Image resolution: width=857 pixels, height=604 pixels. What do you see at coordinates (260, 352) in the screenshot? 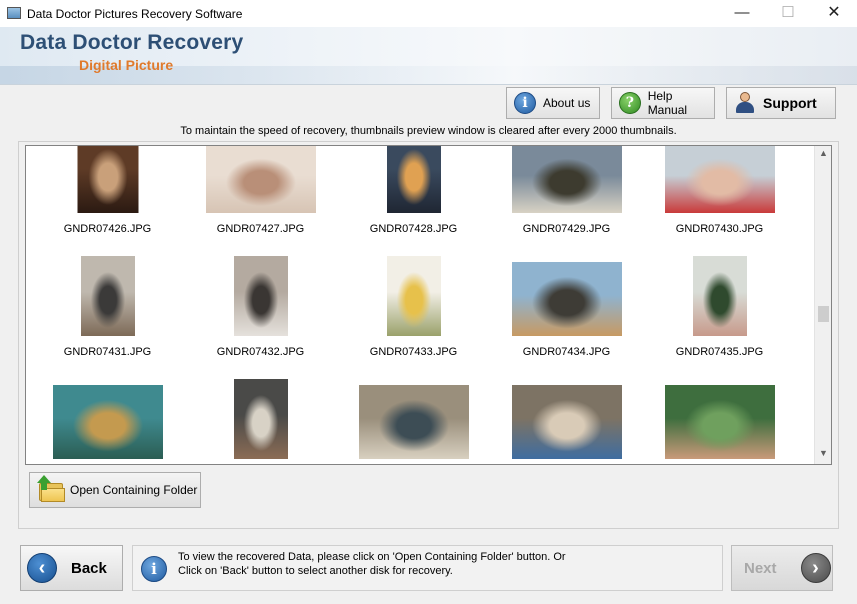
I see `thumbnail-filename: GNDR07432.JPG` at bounding box center [260, 352].